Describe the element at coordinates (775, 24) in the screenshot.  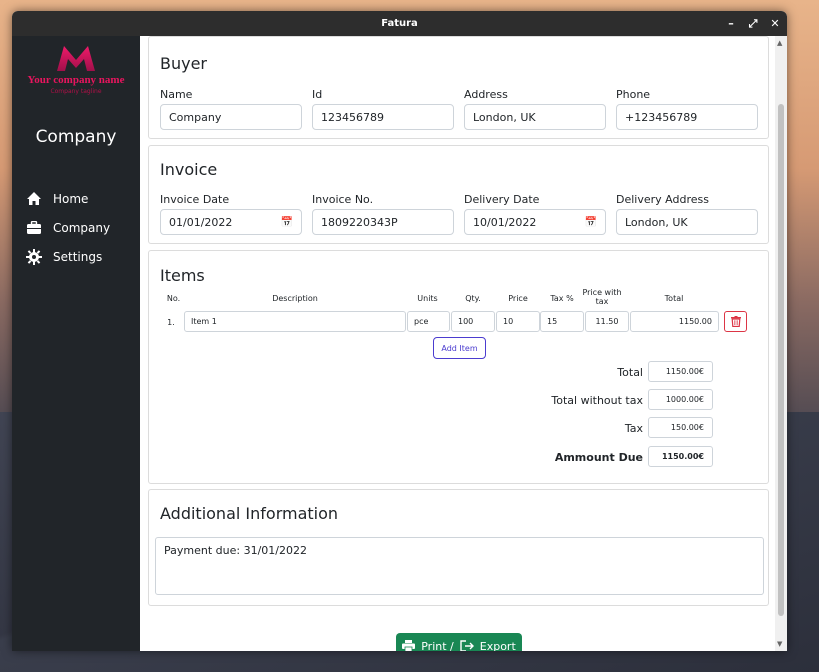
I see `close-icon: ✕` at that location.